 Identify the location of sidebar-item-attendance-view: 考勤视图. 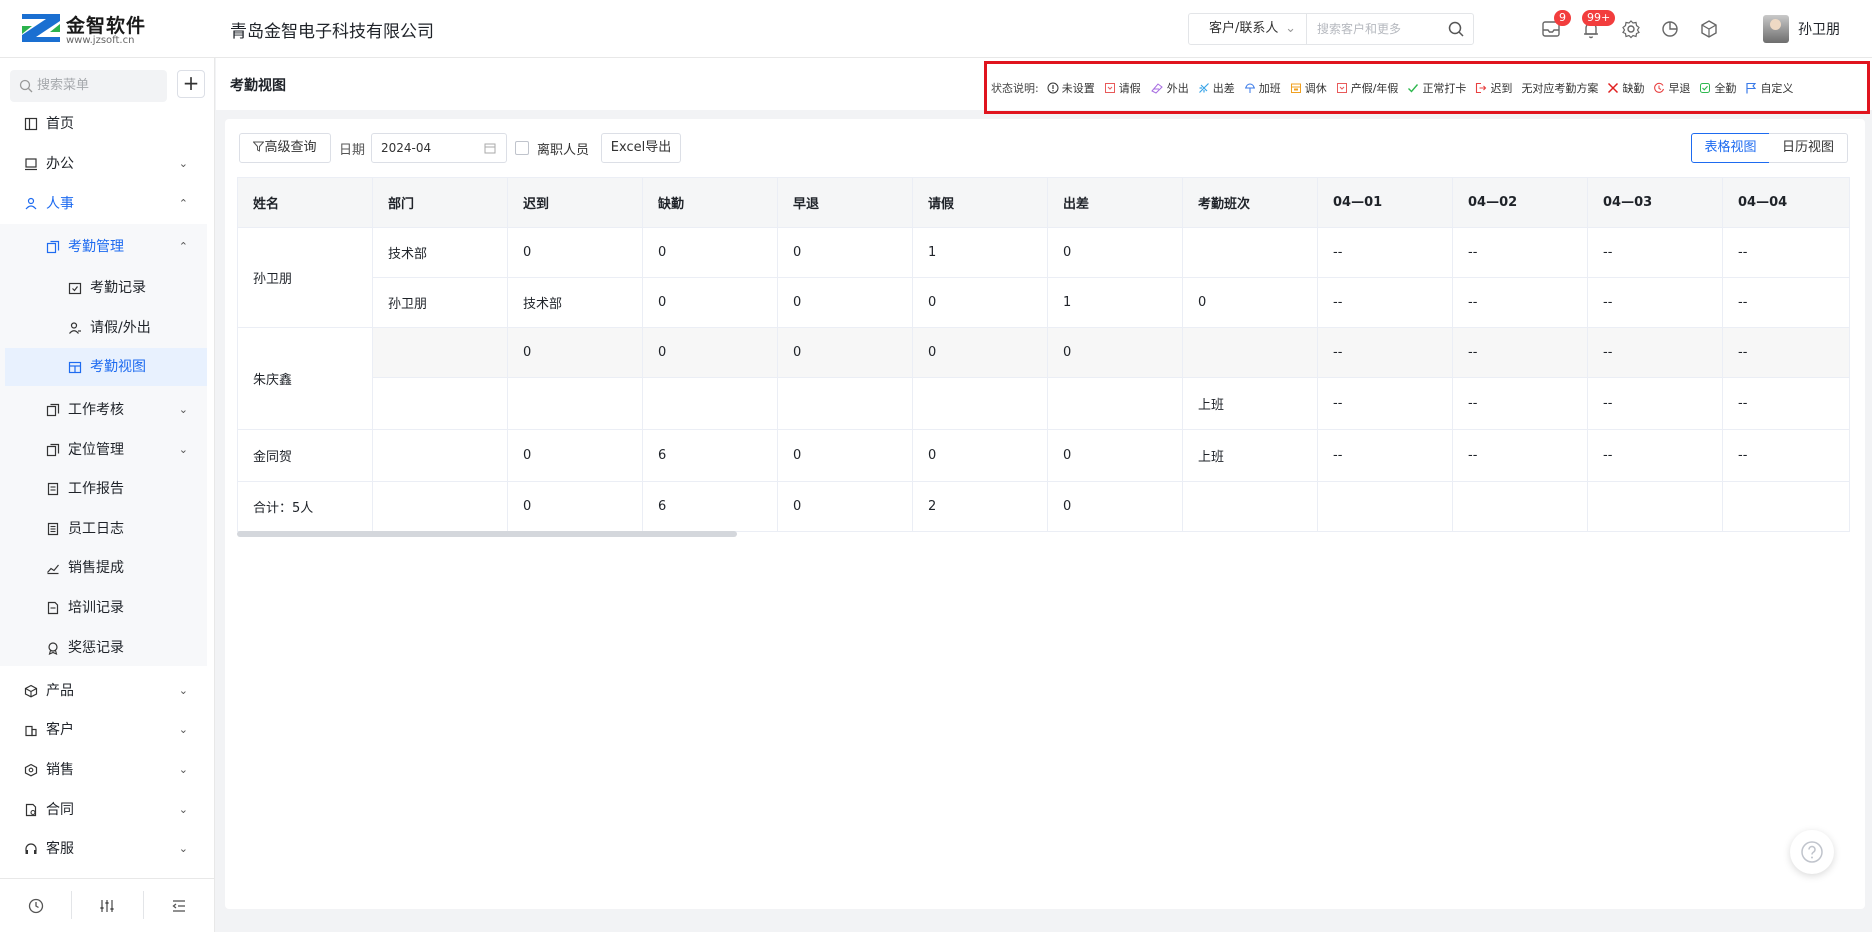
(106, 367).